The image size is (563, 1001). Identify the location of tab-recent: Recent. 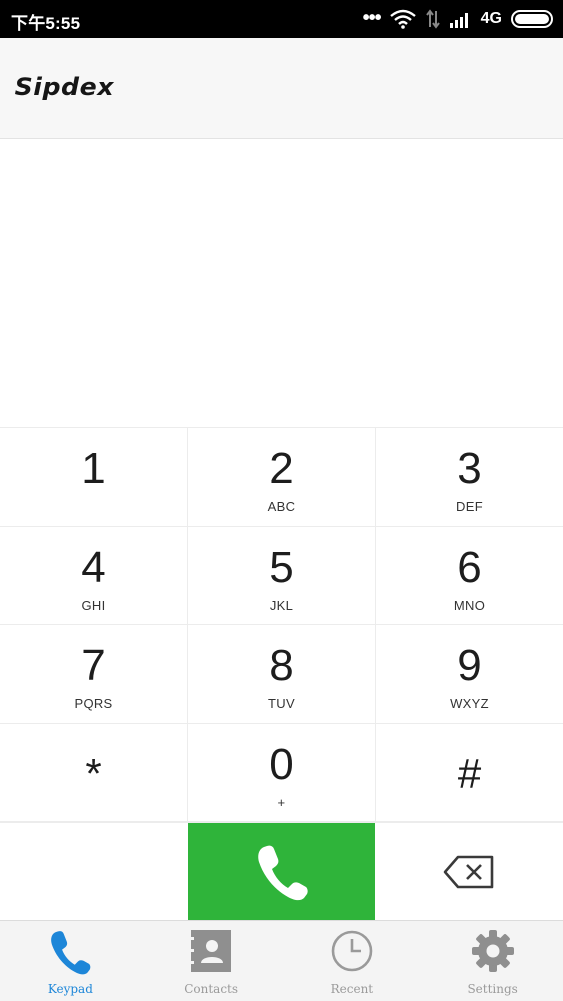
(352, 961).